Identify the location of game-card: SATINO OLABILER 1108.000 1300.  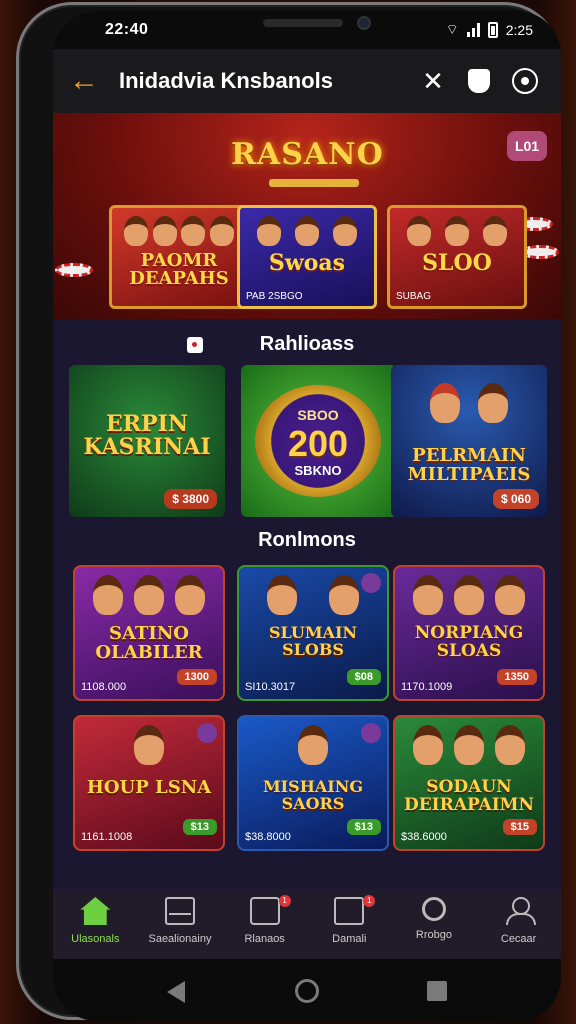
(149, 633).